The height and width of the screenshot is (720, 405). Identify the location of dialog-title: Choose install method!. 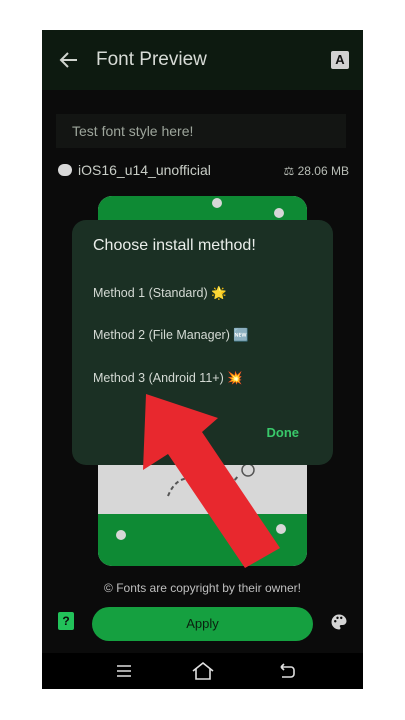
(174, 245).